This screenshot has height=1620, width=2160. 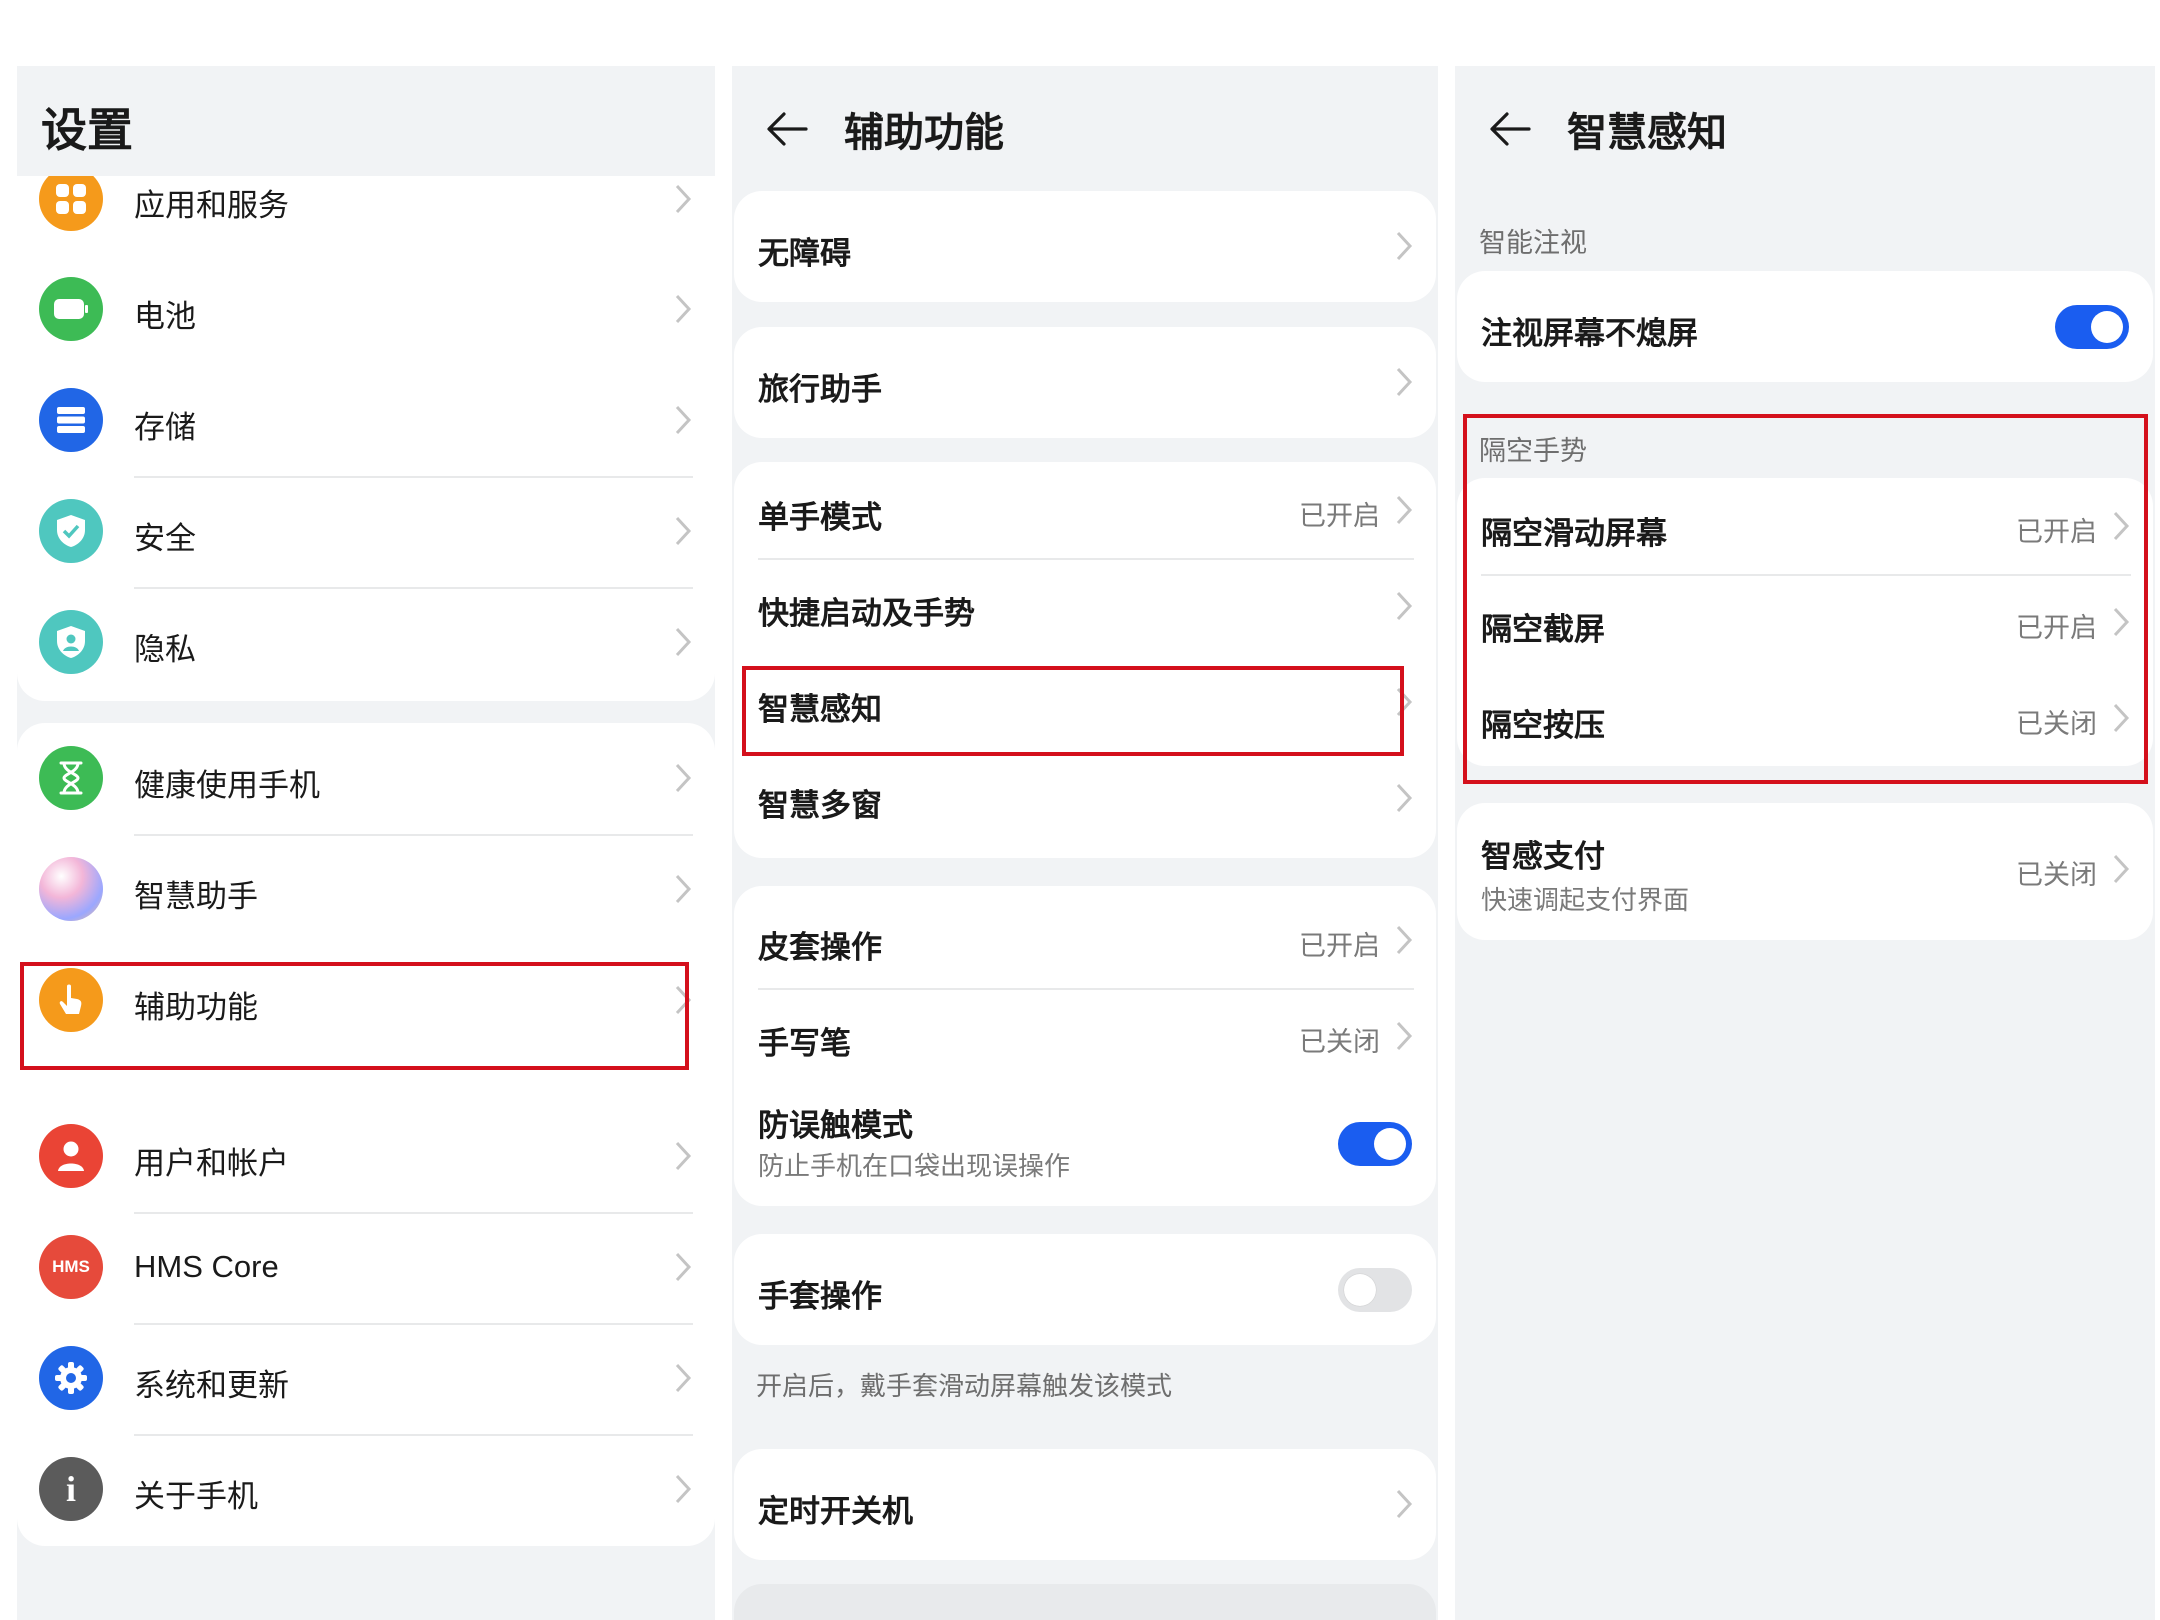 I want to click on settings-item-hms-core: HMS HMS Core, so click(x=366, y=1267).